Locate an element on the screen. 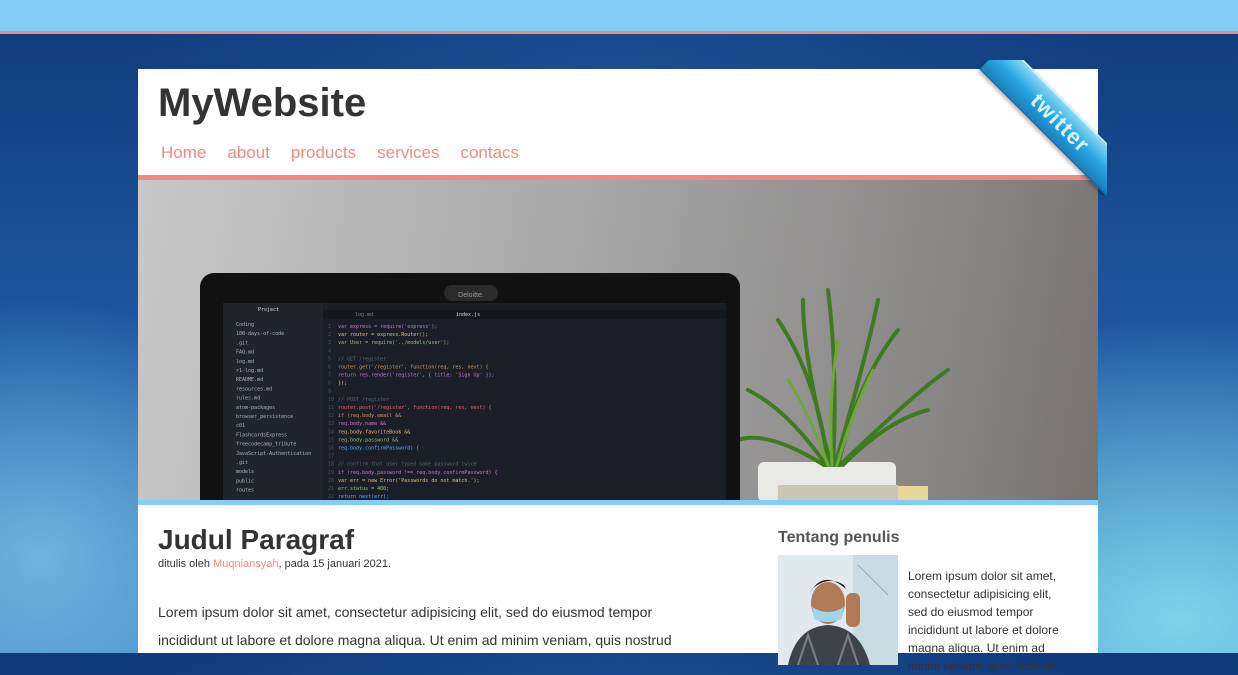  code-line-number: 2 is located at coordinates (329, 335).